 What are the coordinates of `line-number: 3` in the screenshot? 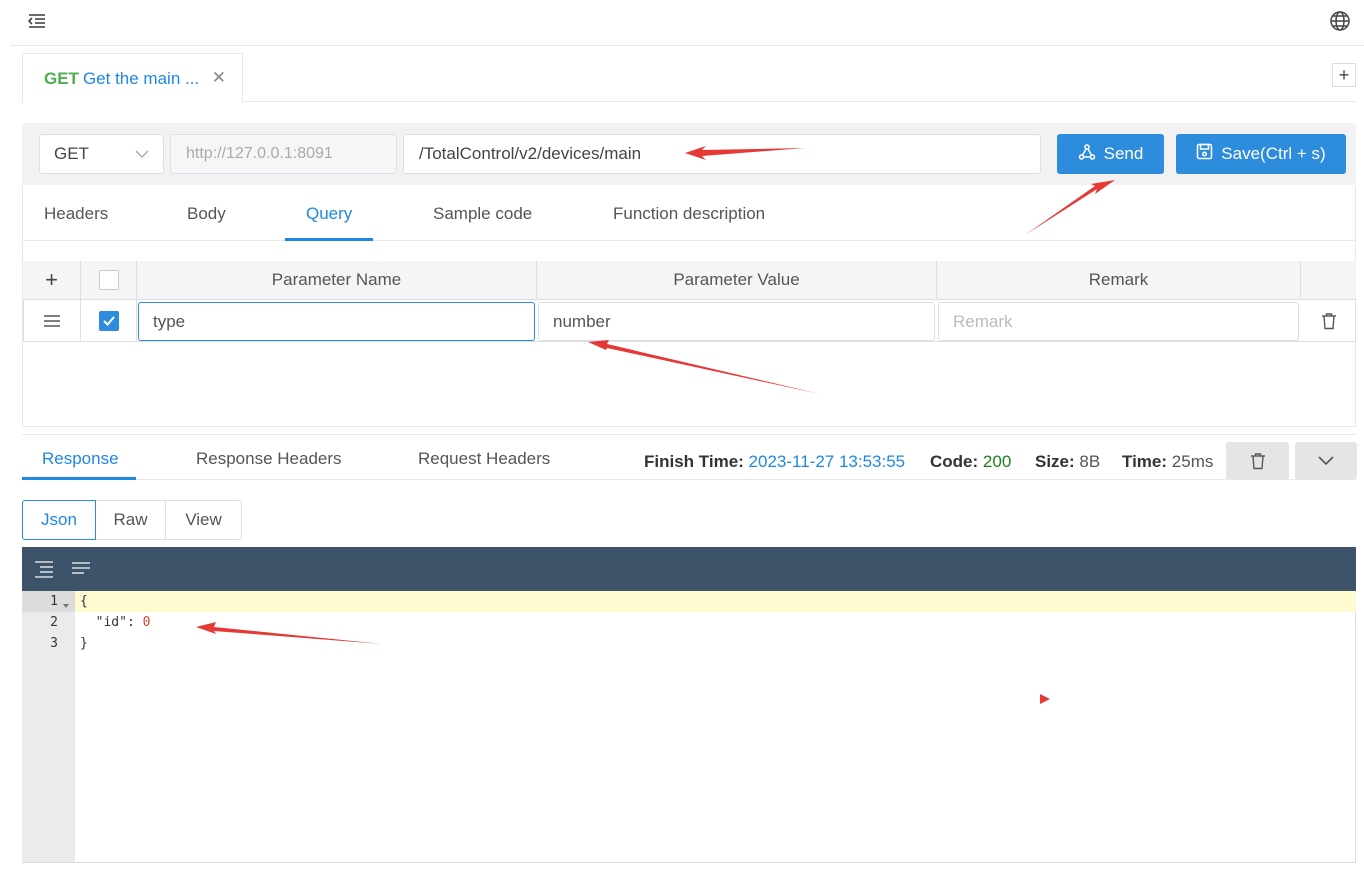 It's located at (54, 643).